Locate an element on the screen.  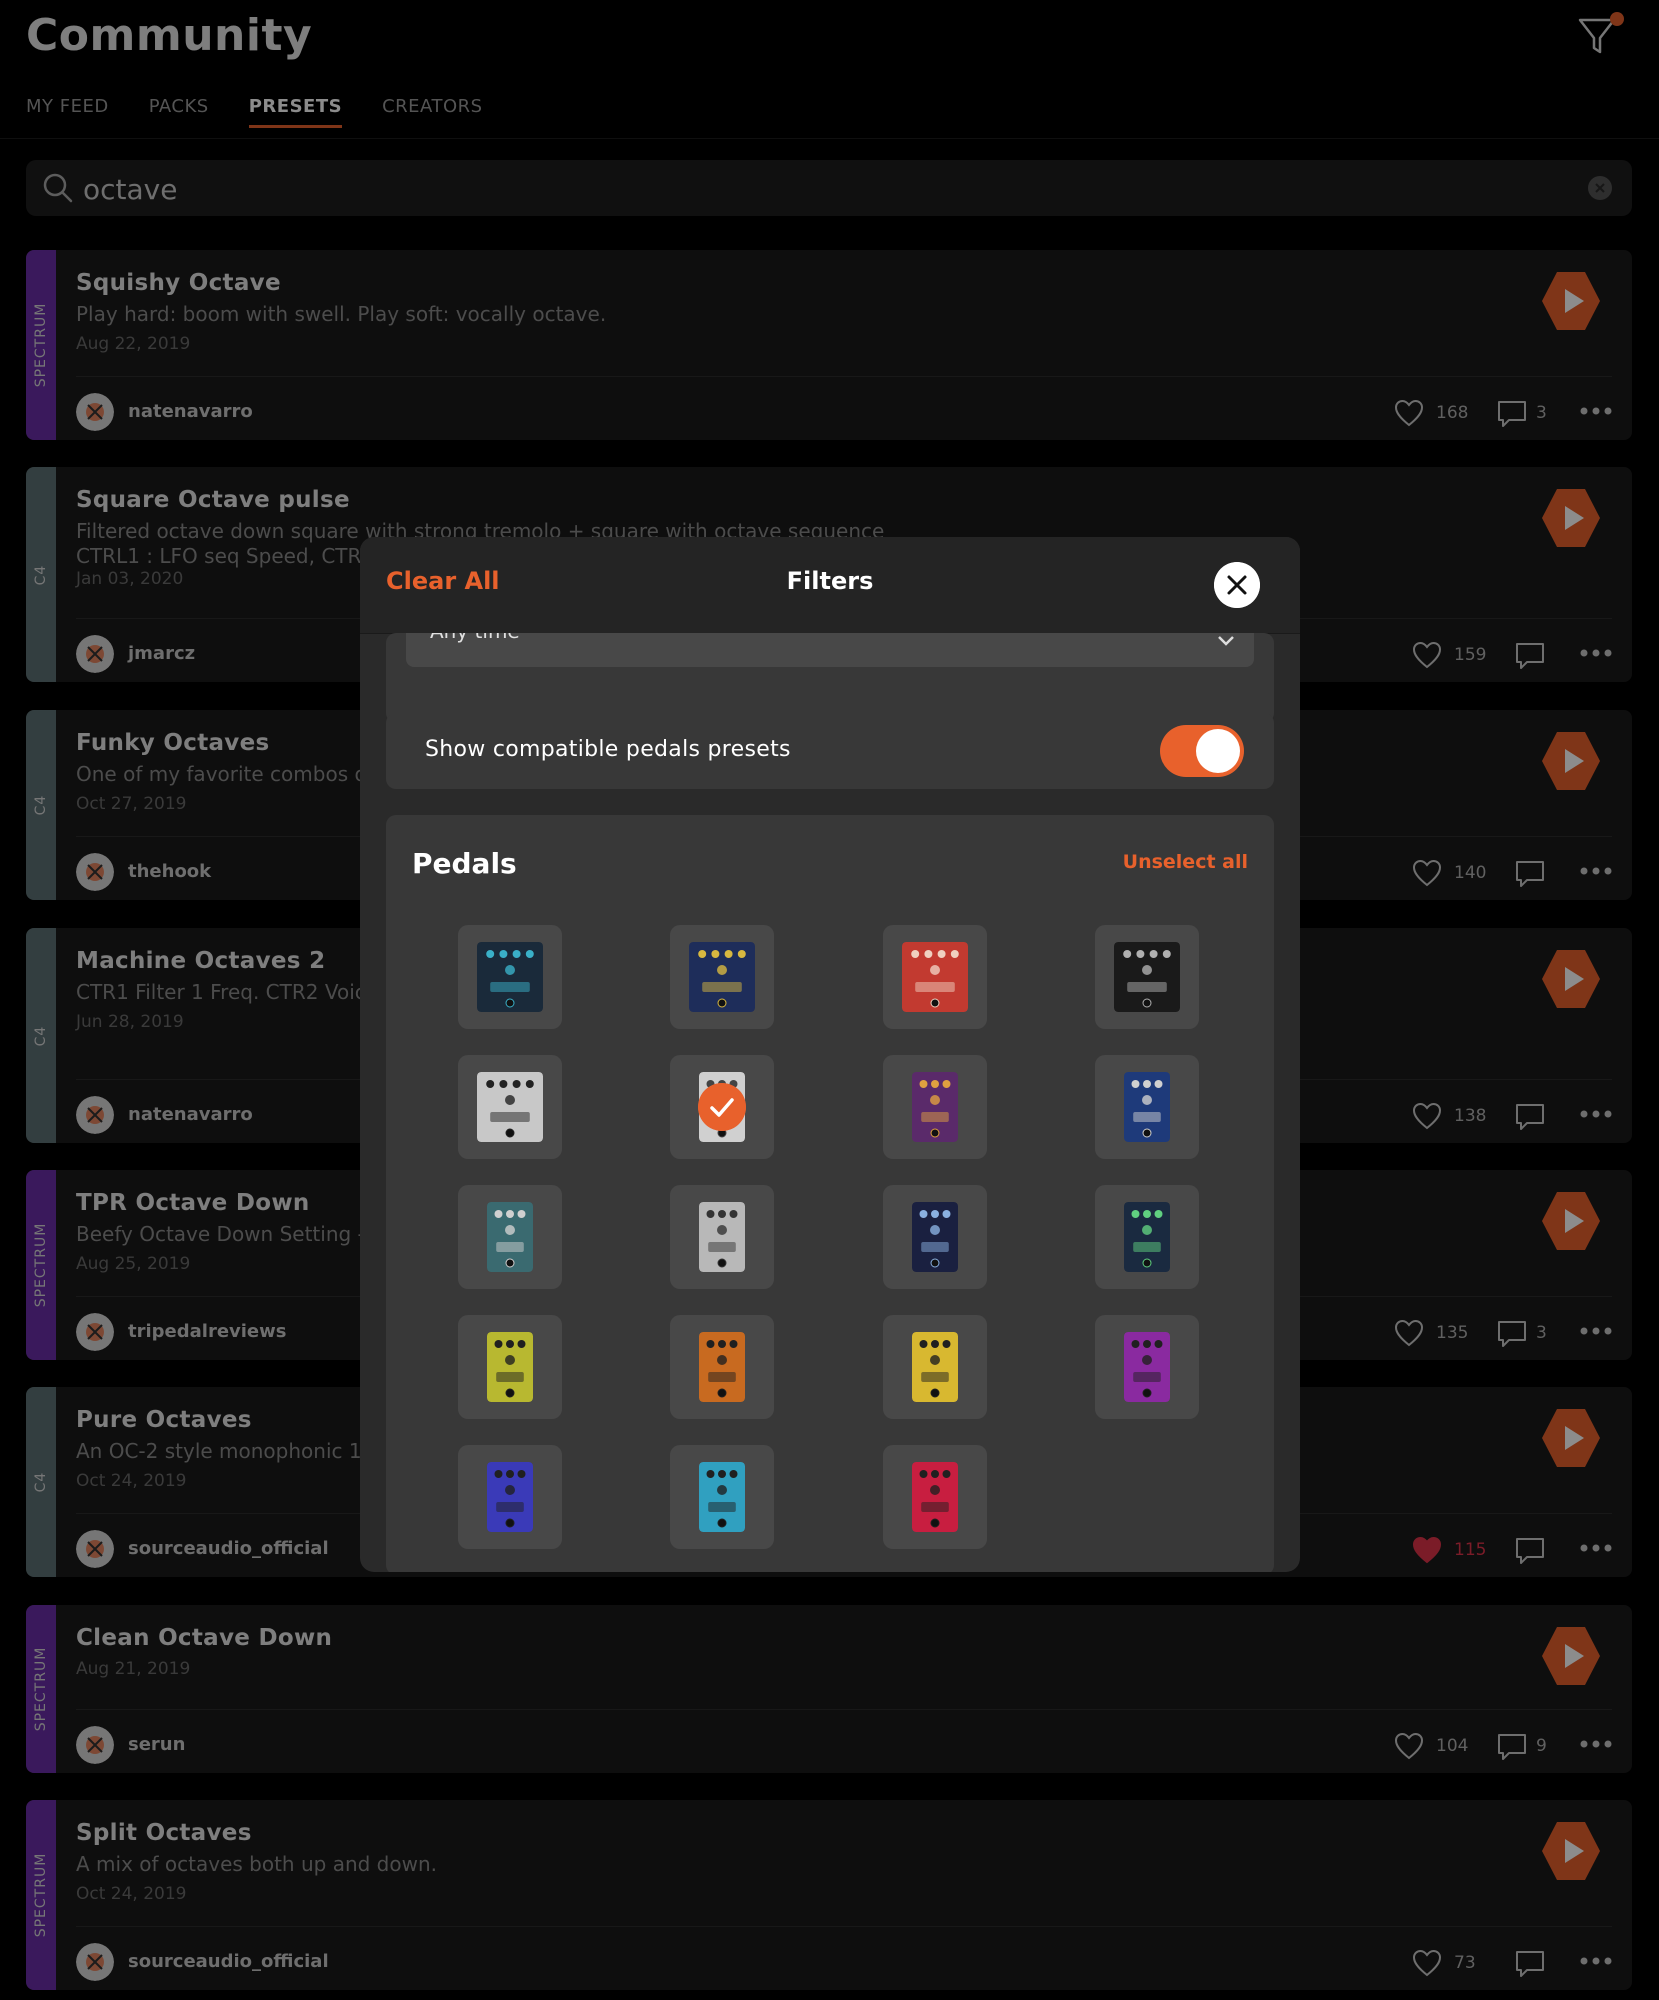
compatible-label: Show compatible pedals presets is located at coordinates (608, 749).